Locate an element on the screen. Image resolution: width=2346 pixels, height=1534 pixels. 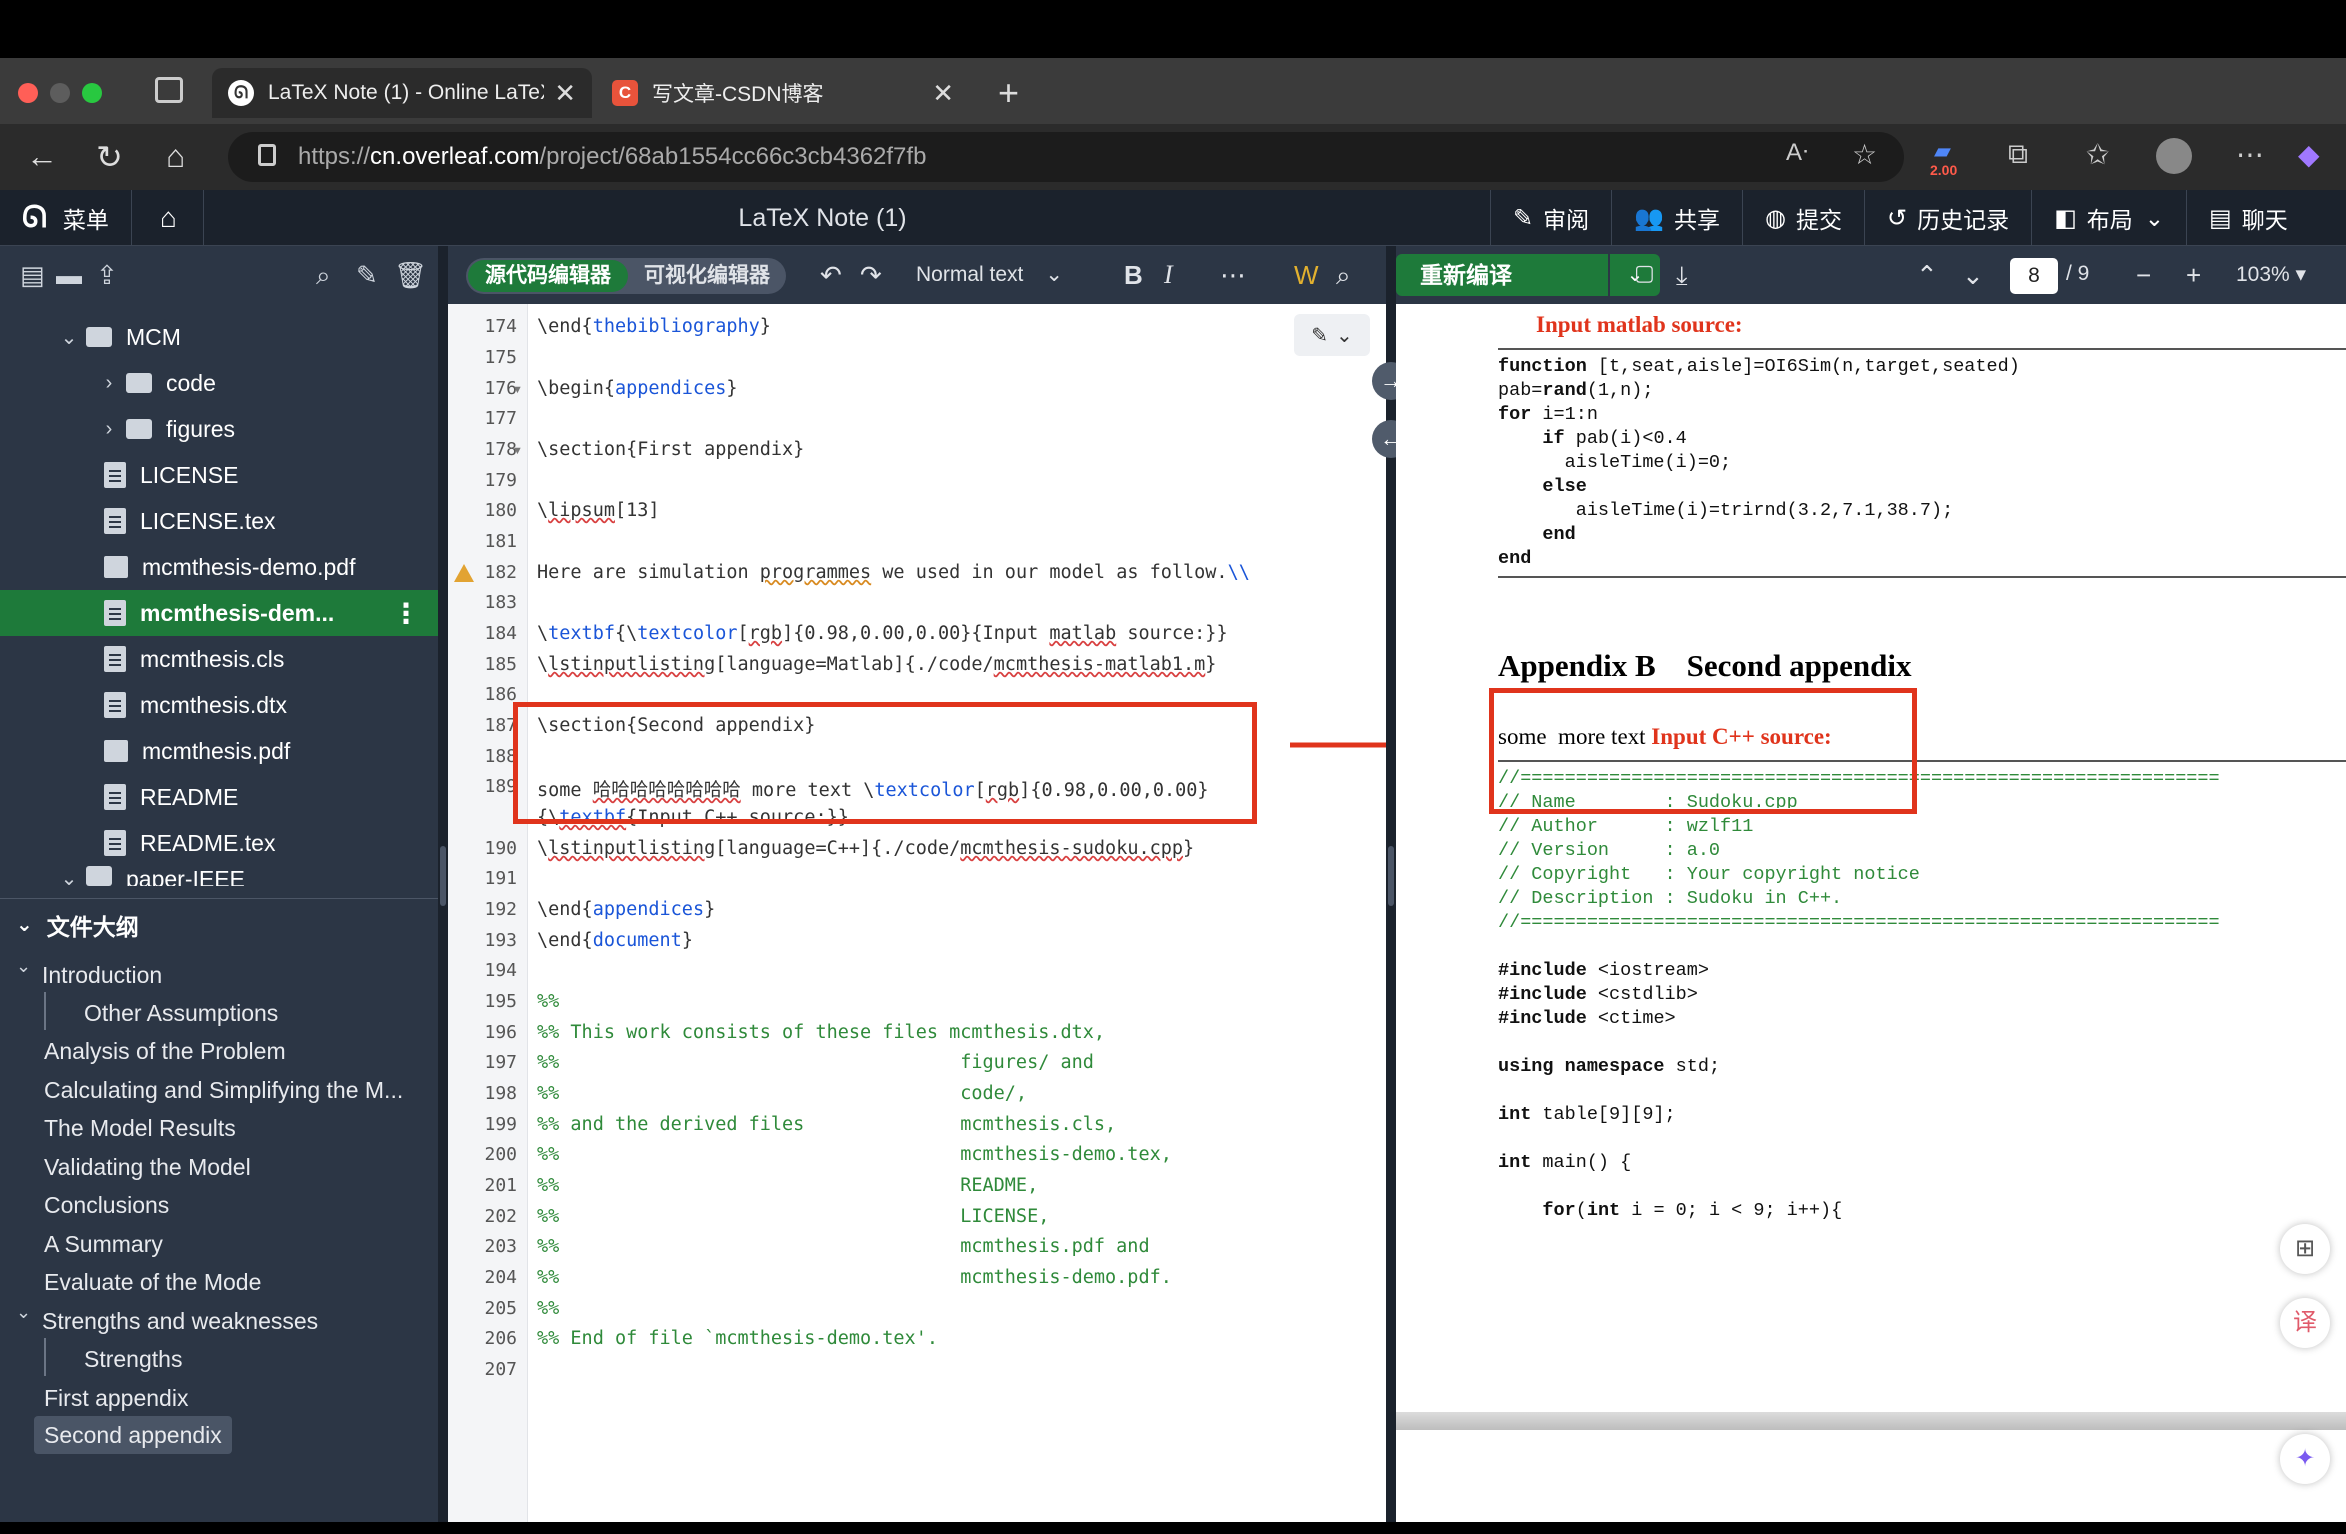
outline-item: Other Assumptions is located at coordinates (181, 1013).